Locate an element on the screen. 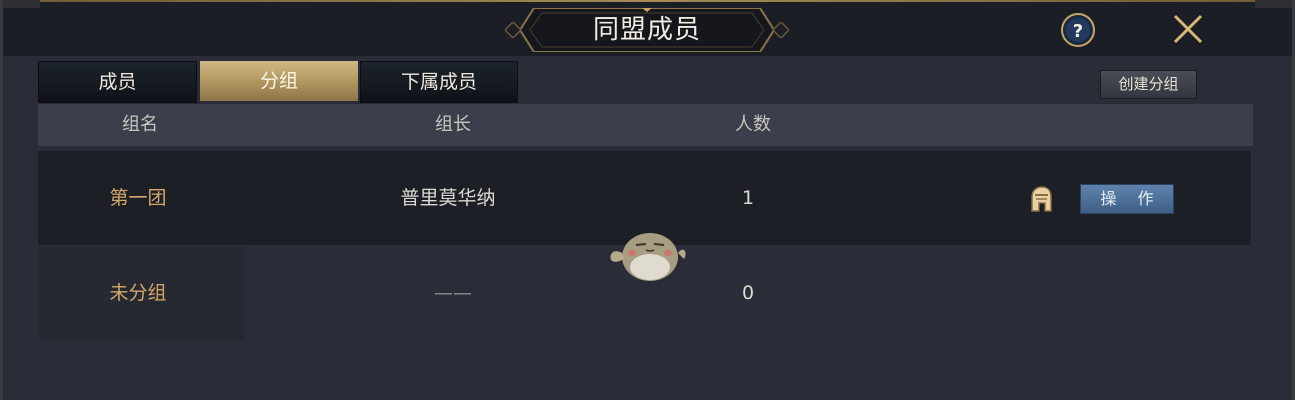 This screenshot has height=400, width=1295. frame-corner-right is located at coordinates (1275, 4).